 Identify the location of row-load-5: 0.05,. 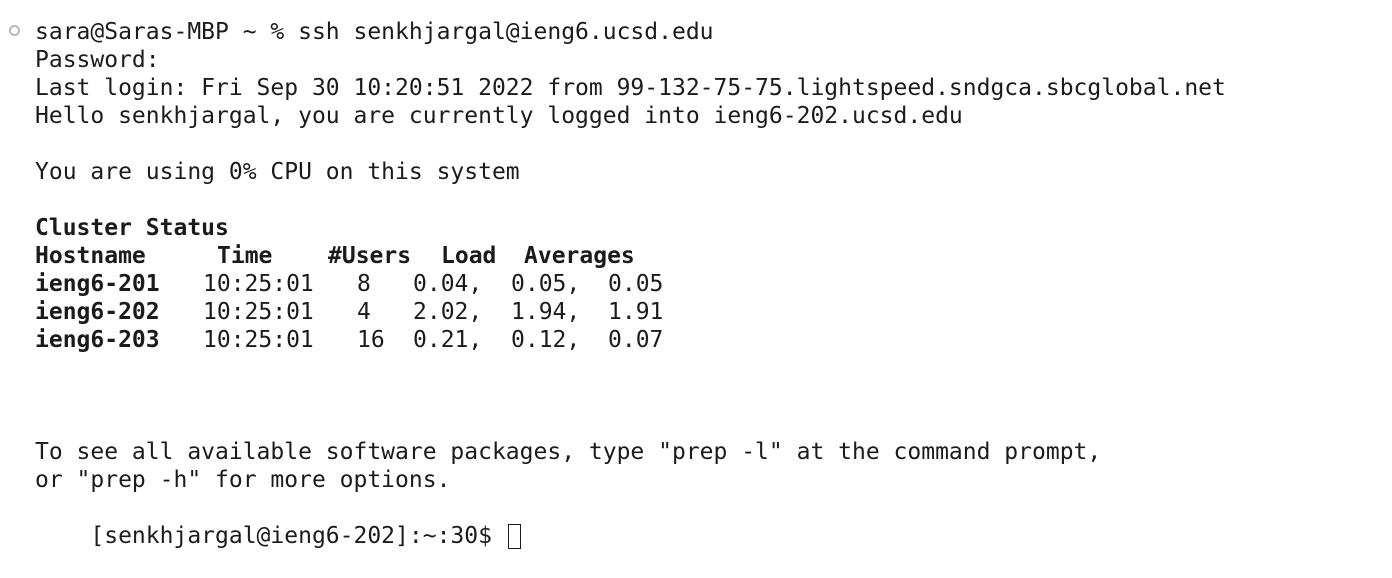
(546, 284).